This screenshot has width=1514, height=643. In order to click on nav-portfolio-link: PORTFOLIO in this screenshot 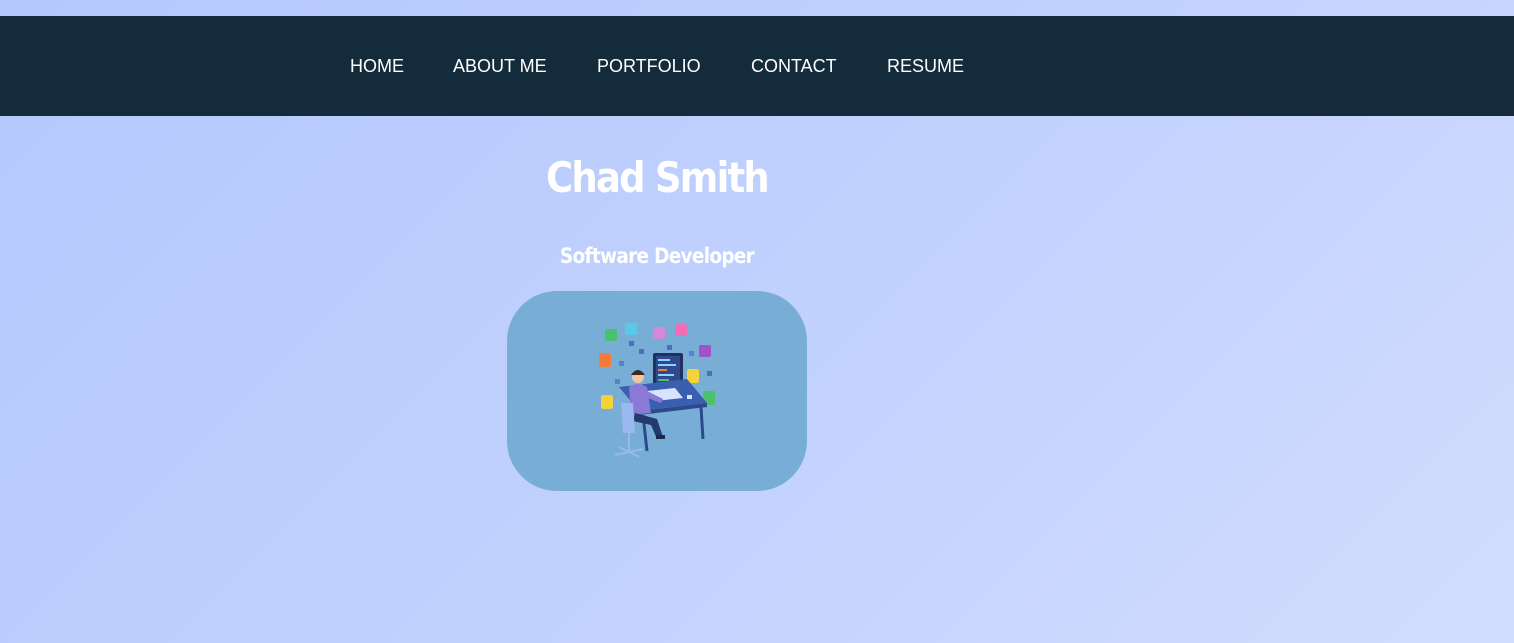, I will do `click(649, 66)`.